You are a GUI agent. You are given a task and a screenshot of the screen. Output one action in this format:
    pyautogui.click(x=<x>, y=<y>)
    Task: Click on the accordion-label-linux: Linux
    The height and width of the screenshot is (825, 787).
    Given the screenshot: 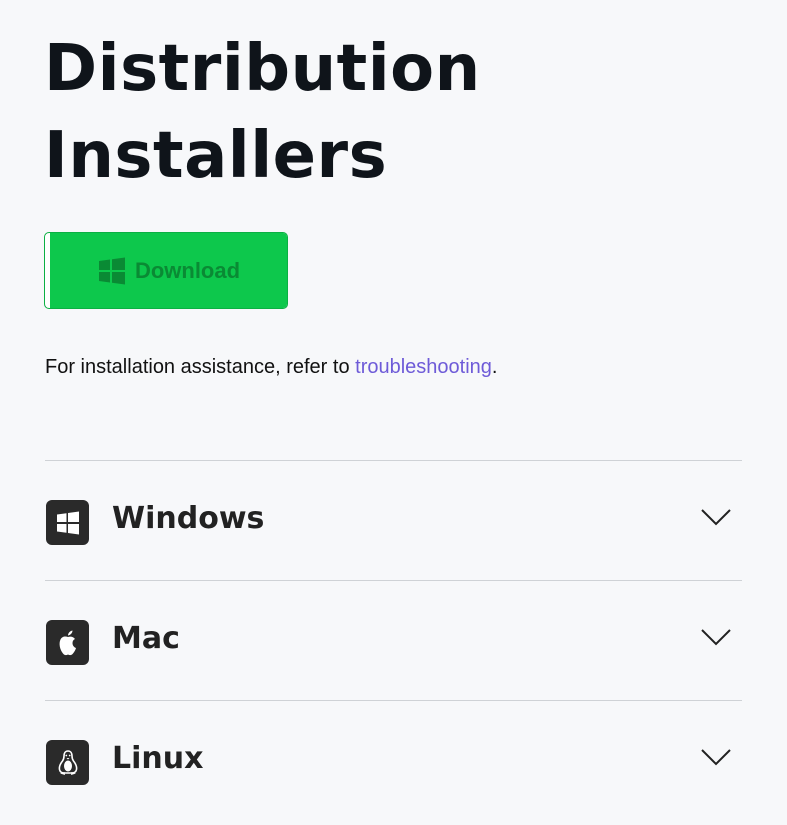 What is the action you would take?
    pyautogui.click(x=158, y=758)
    